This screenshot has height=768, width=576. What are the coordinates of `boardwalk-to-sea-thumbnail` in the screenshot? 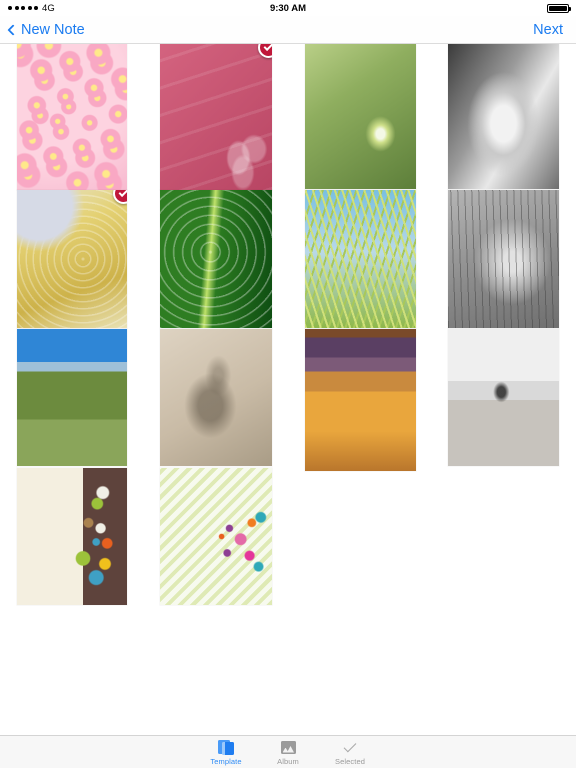 It's located at (72, 397).